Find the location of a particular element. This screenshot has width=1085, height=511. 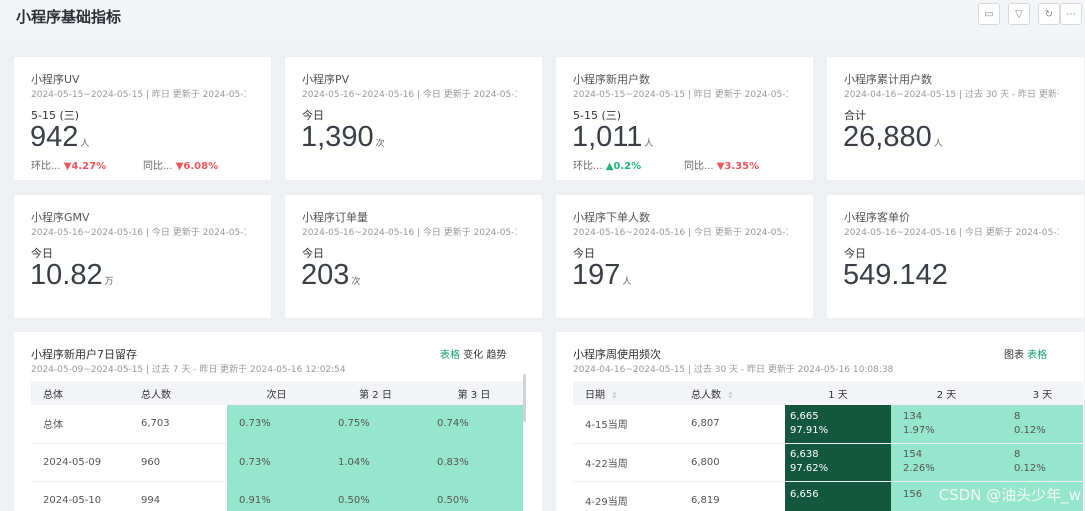

kpi-title: 小程序UV is located at coordinates (55, 79).